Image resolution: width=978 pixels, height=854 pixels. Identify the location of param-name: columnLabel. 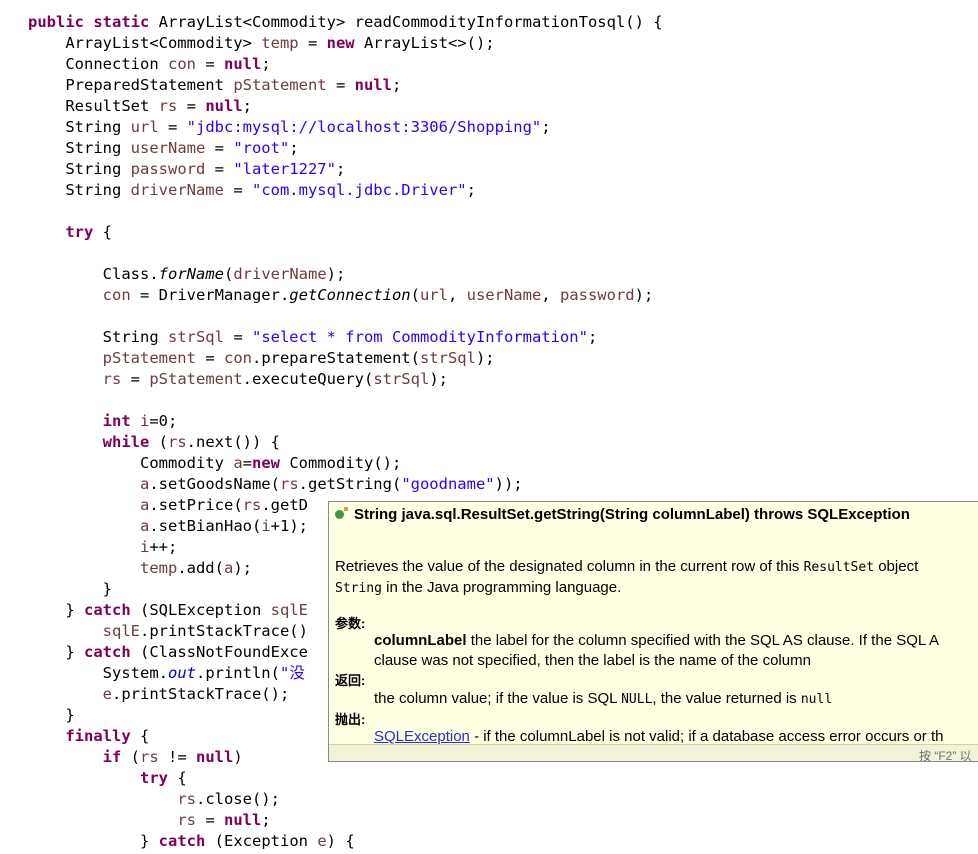
(420, 640).